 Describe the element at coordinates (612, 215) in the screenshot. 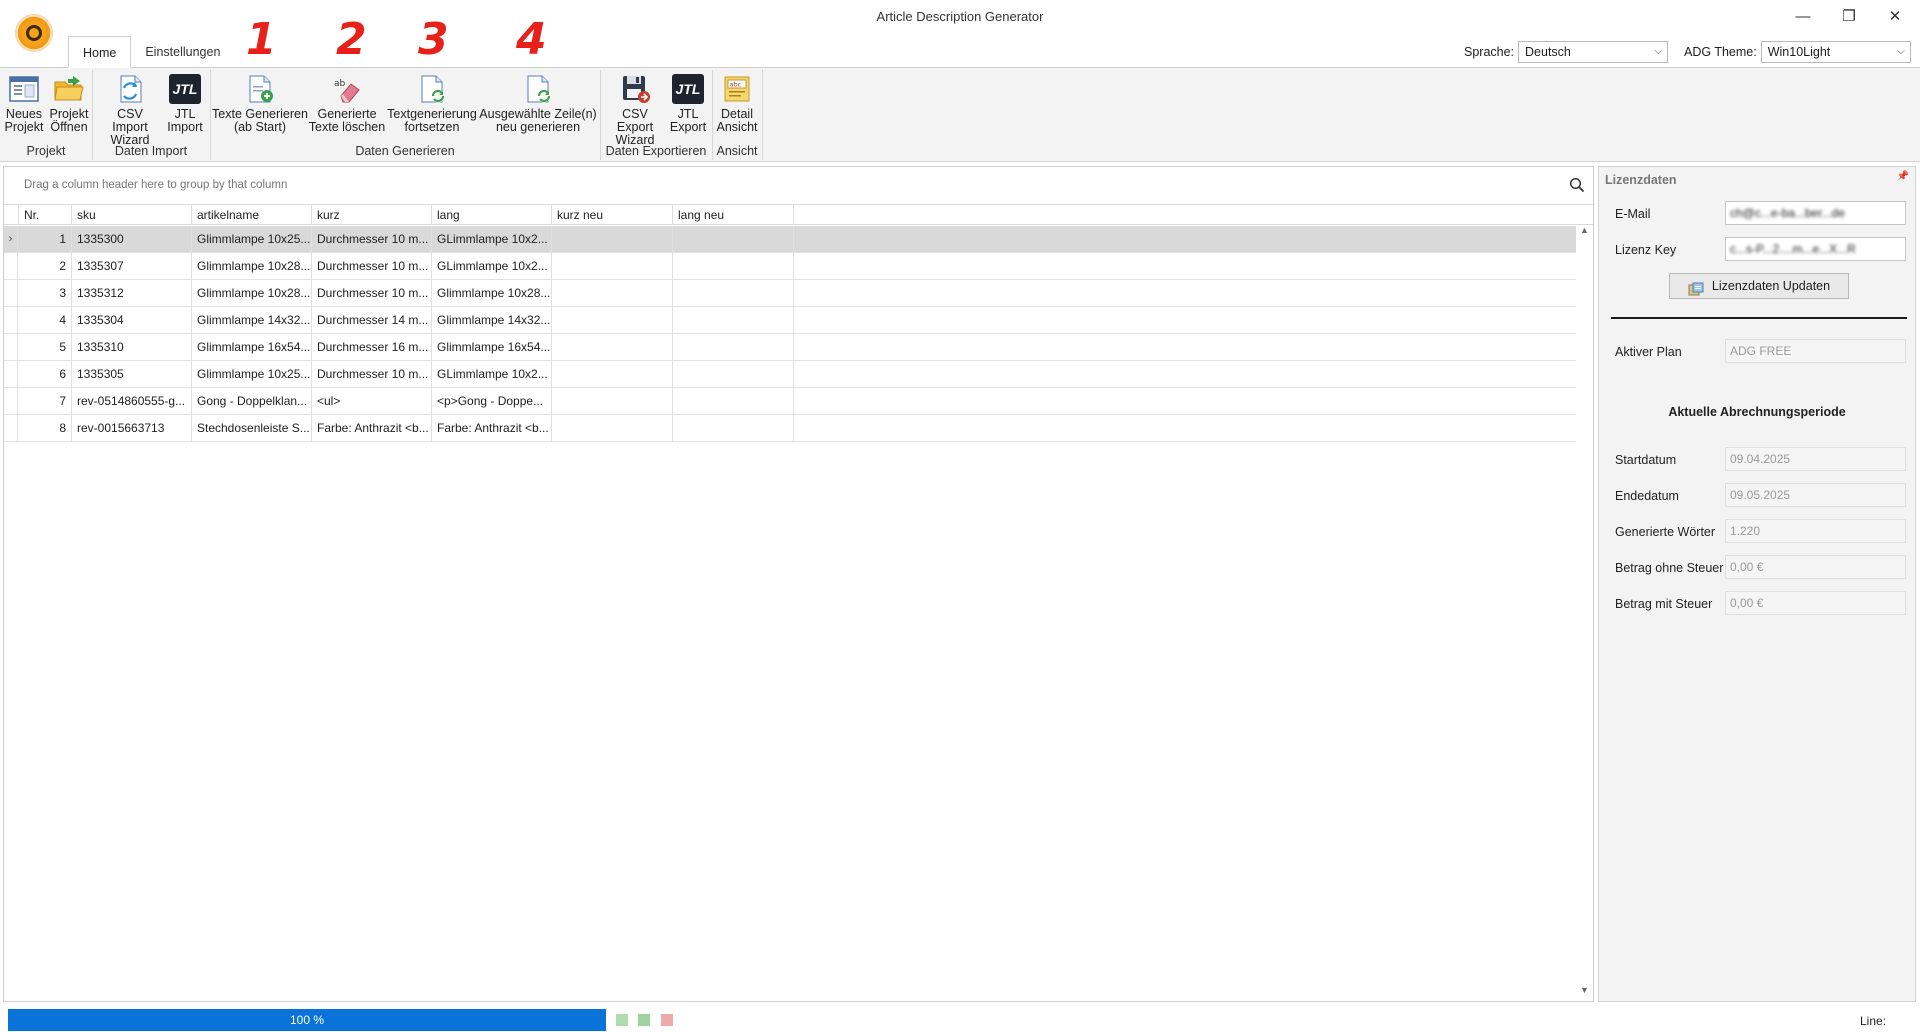

I see `column-header-kurz-neu: kurz neu` at that location.